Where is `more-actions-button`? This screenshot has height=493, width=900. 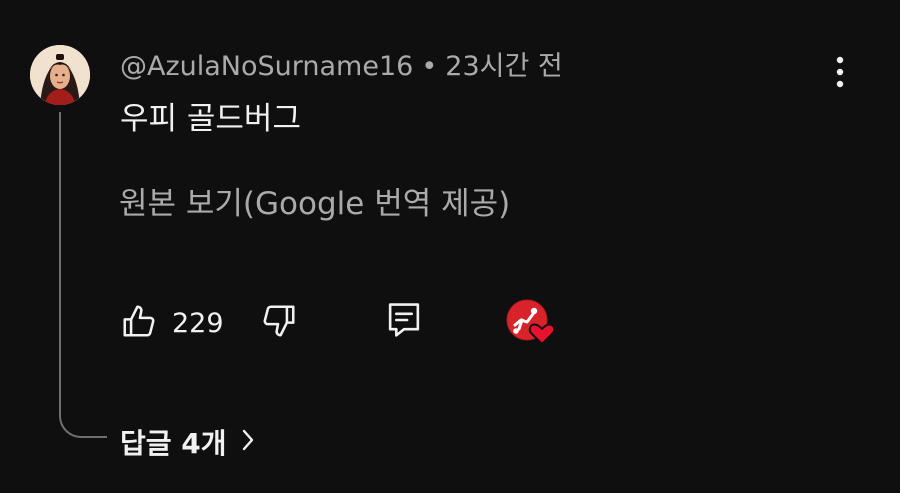
more-actions-button is located at coordinates (840, 74).